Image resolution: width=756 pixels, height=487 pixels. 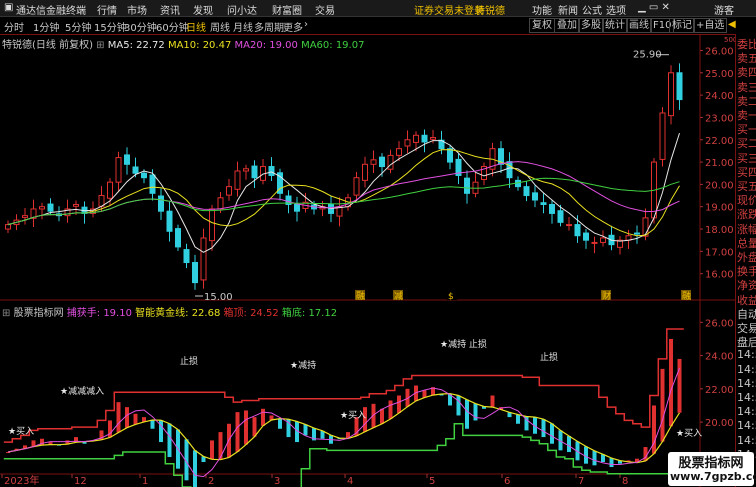 What do you see at coordinates (309, 313) in the screenshot?
I see `line-box-bottom: 箱底: 17.12` at bounding box center [309, 313].